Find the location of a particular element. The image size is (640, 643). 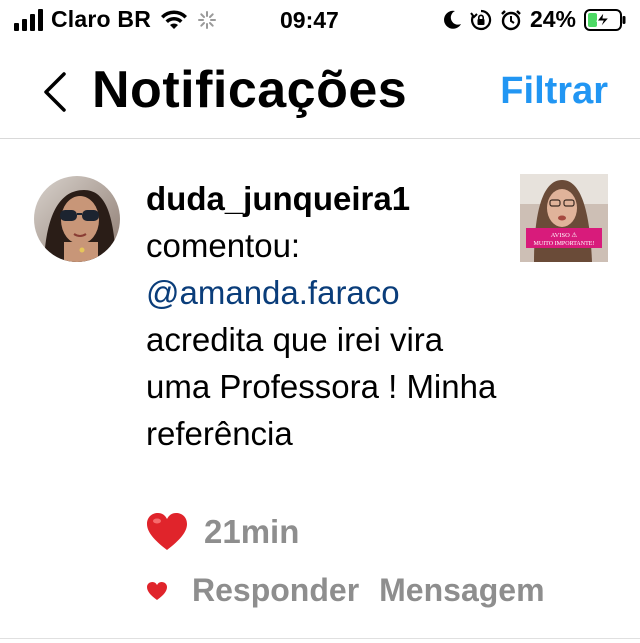

wifi-icon is located at coordinates (174, 19).